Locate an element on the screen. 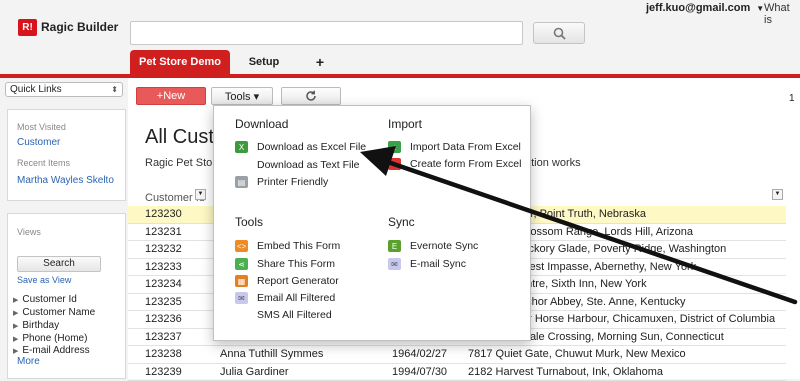 Image resolution: width=800 pixels, height=381 pixels. menu-item-label: Report Generator is located at coordinates (298, 281).